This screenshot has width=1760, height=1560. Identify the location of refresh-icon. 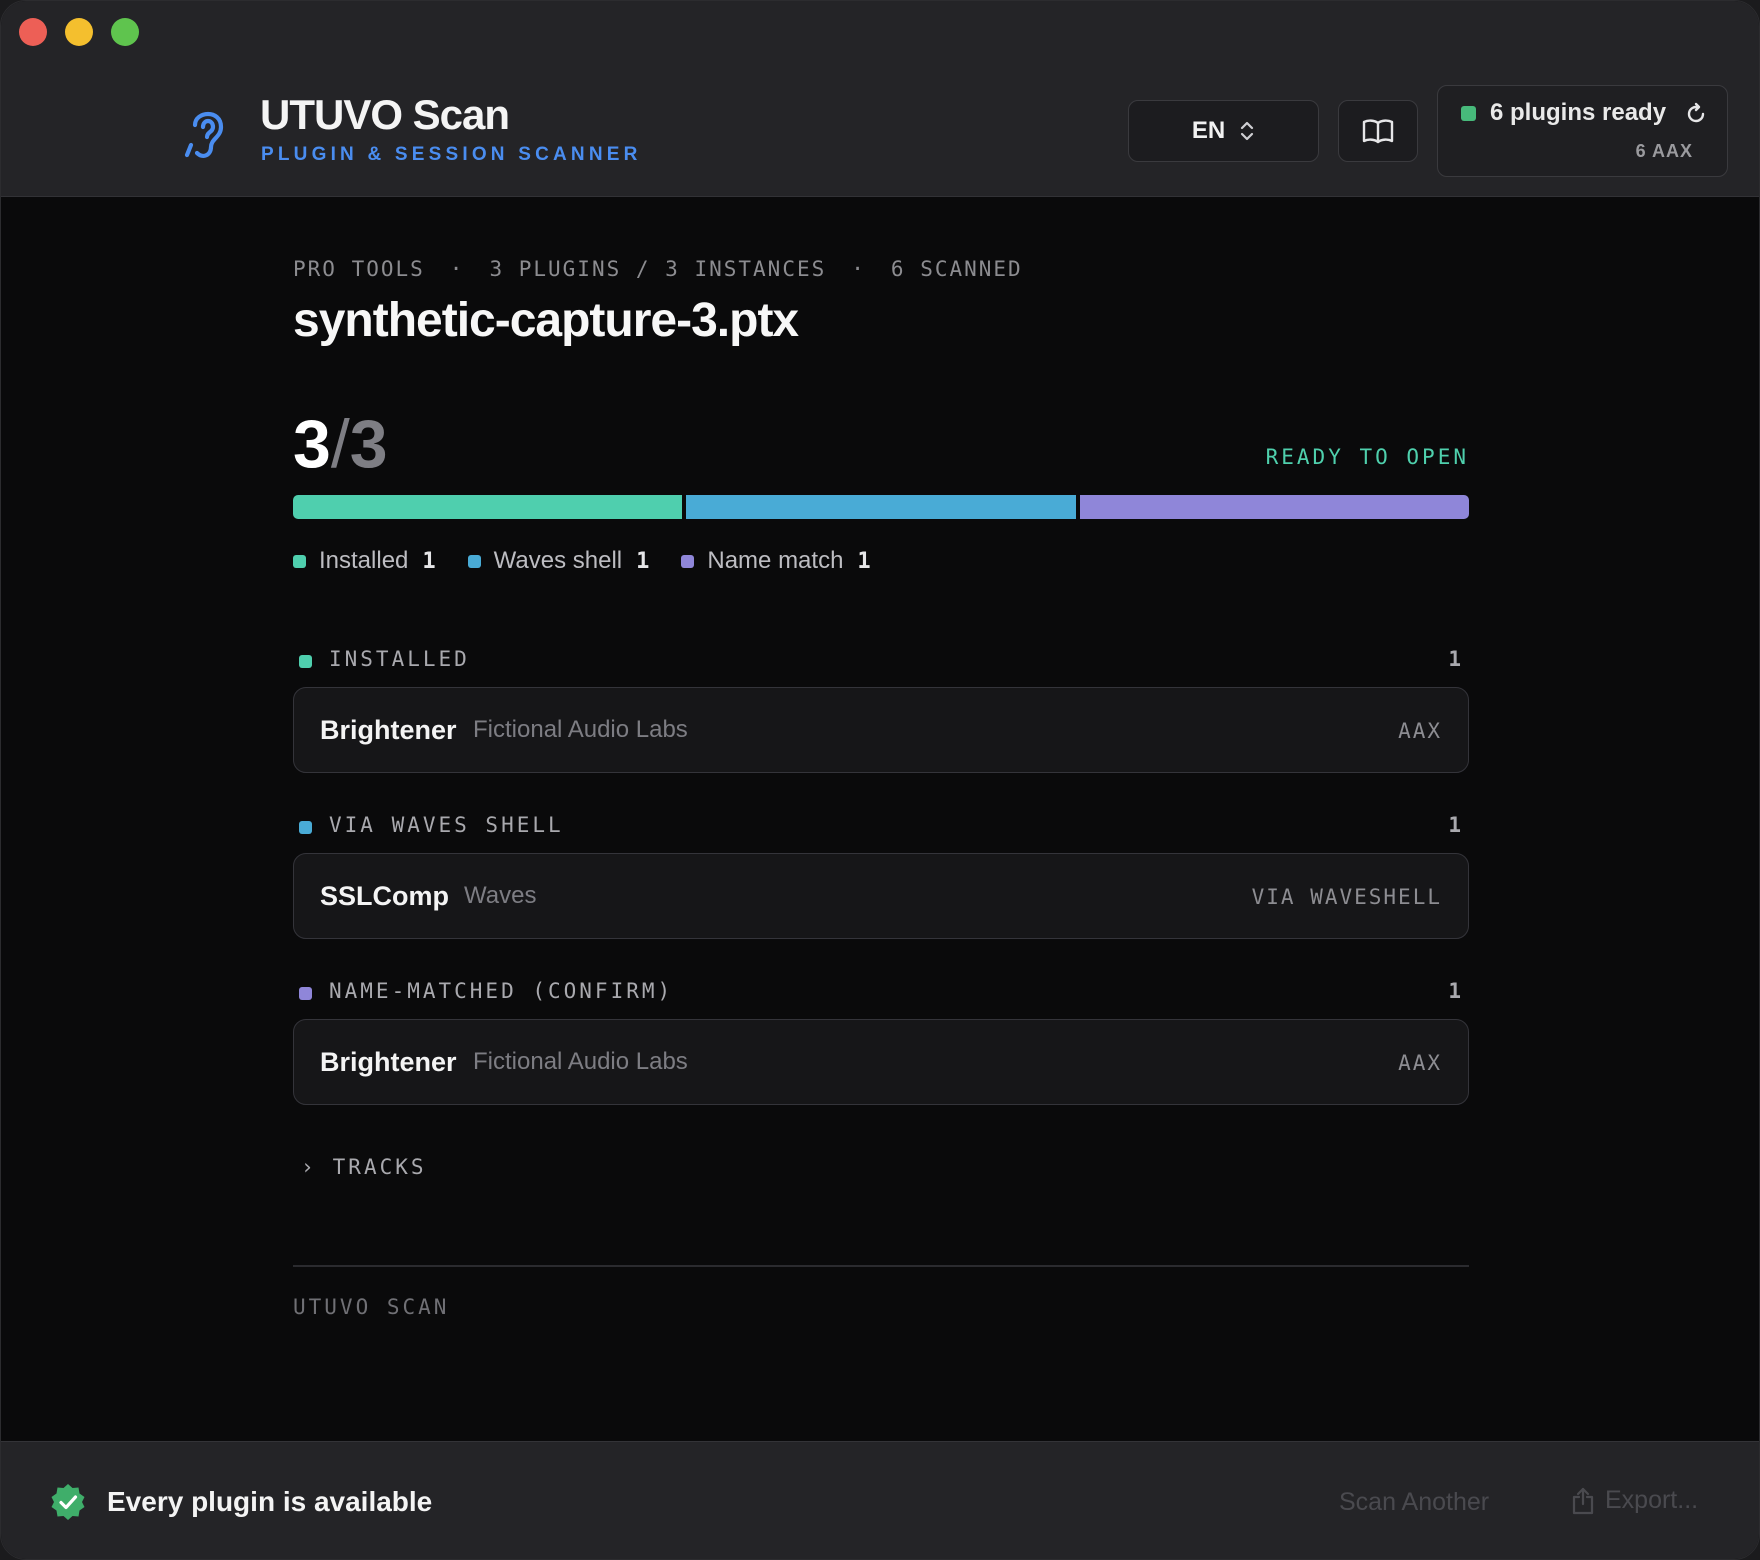
(1696, 114).